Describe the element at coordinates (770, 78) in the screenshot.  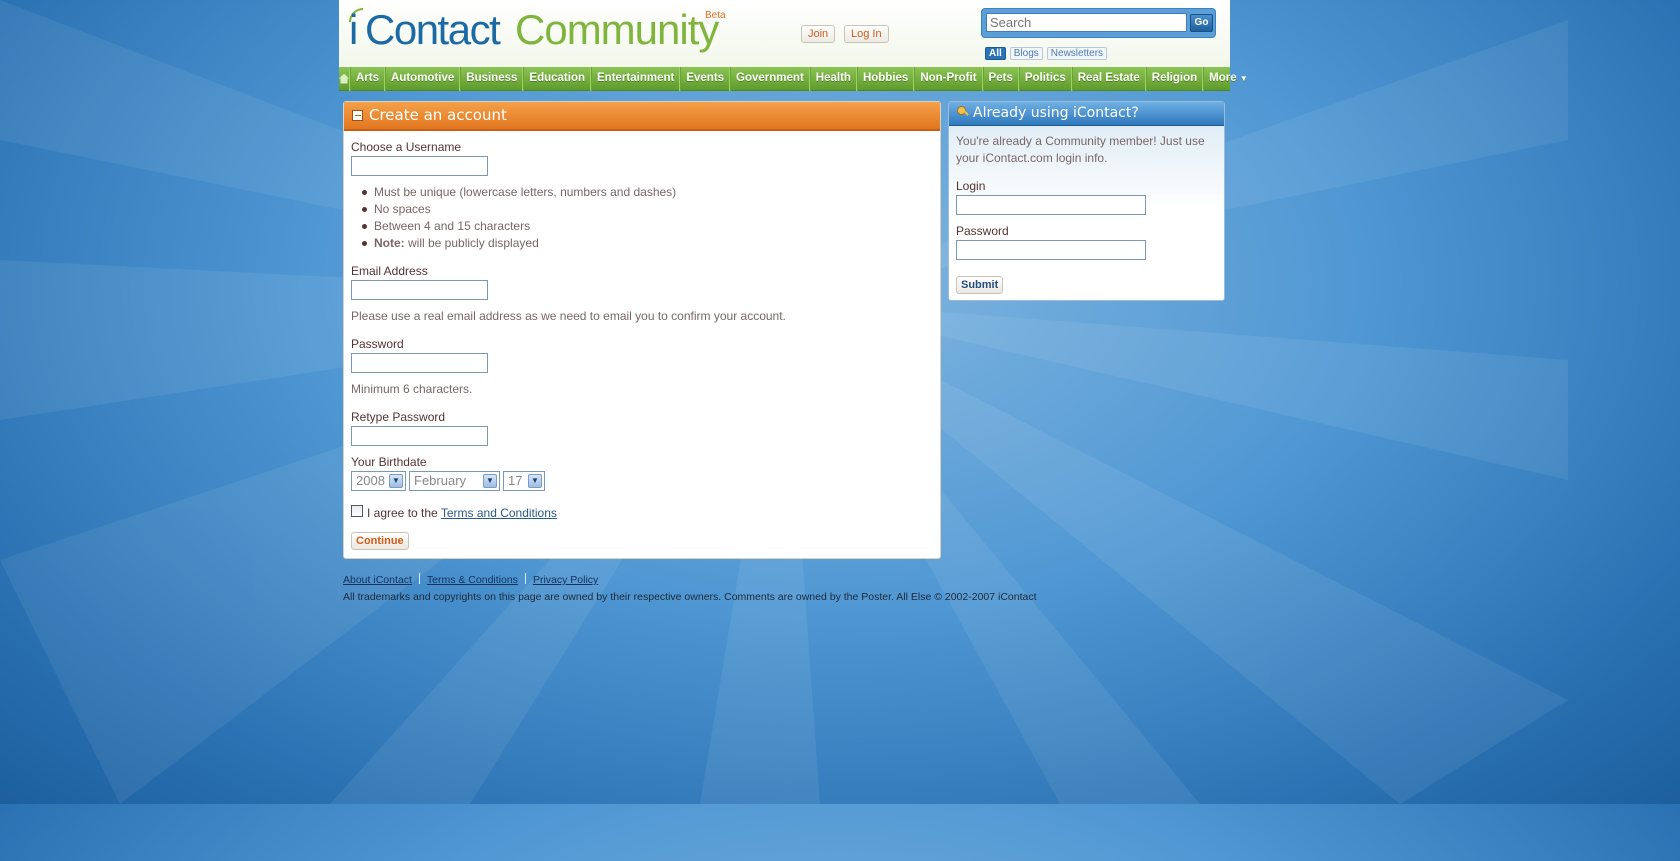
I see `nav-item-government: Government` at that location.